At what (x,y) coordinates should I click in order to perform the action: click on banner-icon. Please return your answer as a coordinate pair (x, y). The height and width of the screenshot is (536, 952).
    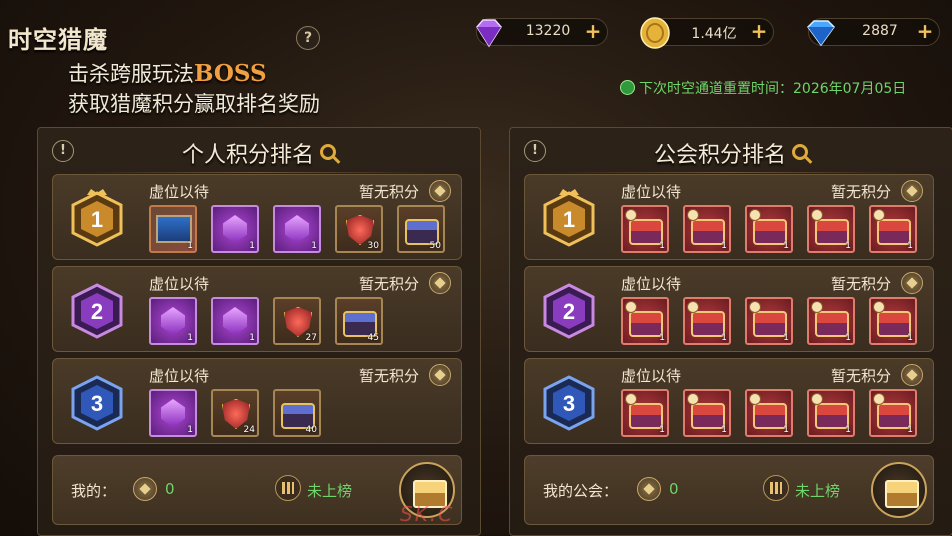
    Looking at the image, I should click on (174, 229).